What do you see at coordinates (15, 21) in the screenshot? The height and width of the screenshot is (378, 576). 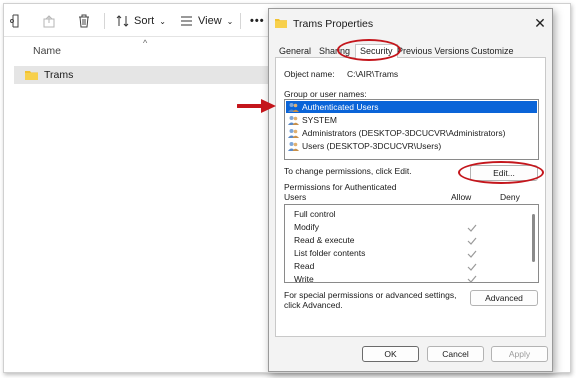 I see `copy-path-icon` at bounding box center [15, 21].